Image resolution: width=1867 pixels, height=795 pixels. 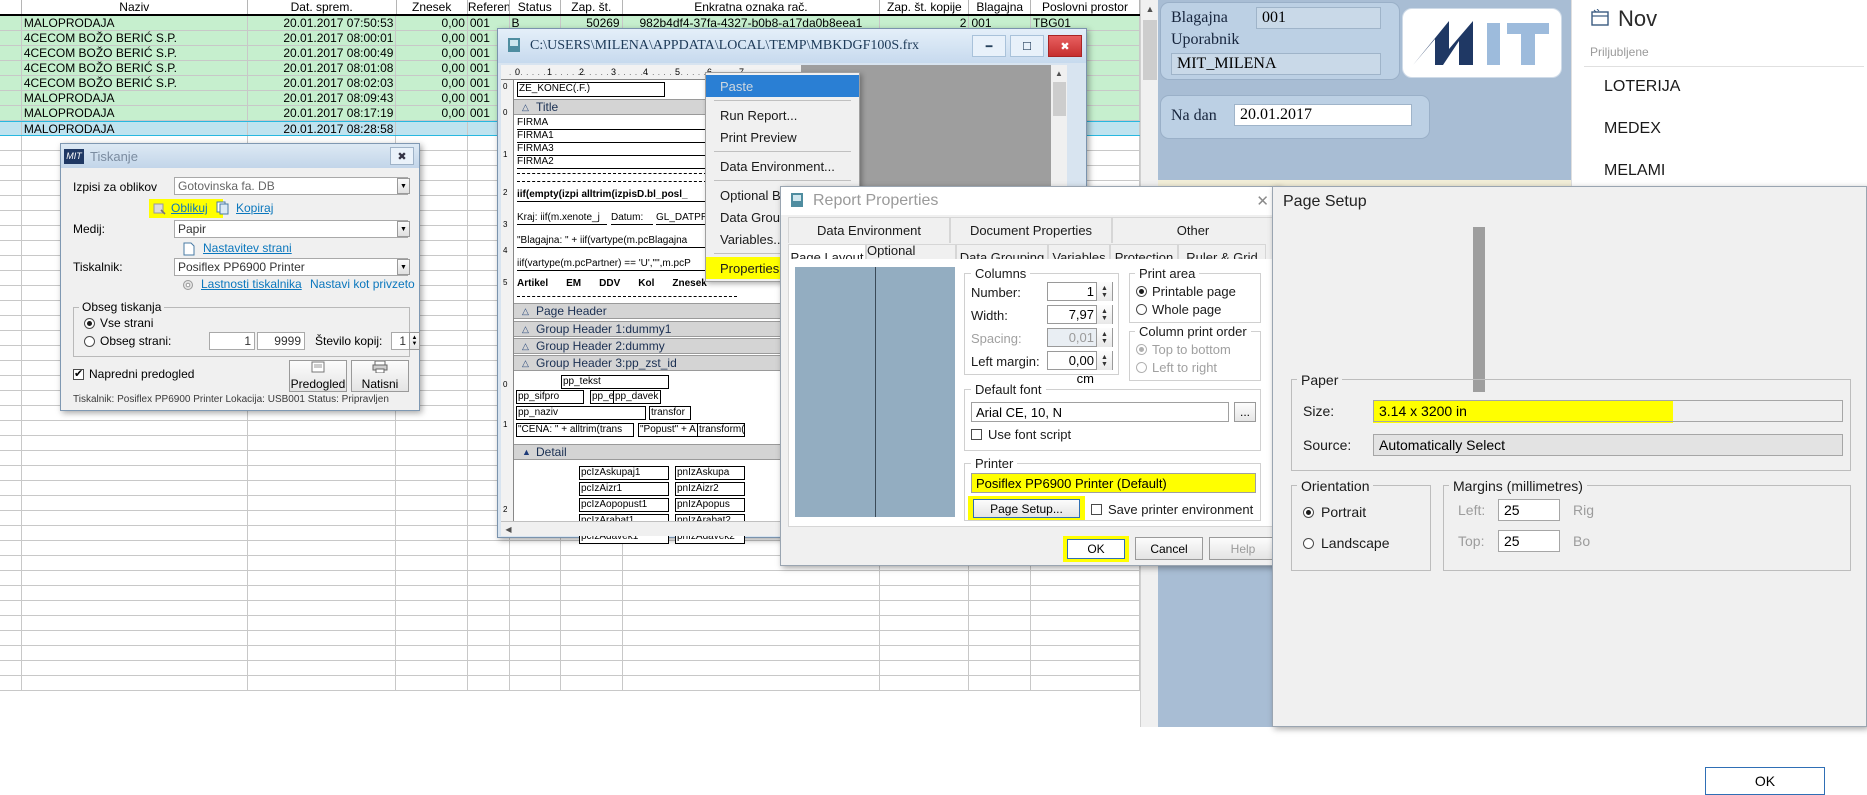 What do you see at coordinates (1021, 434) in the screenshot?
I see `use-font-script-row: Use font script` at bounding box center [1021, 434].